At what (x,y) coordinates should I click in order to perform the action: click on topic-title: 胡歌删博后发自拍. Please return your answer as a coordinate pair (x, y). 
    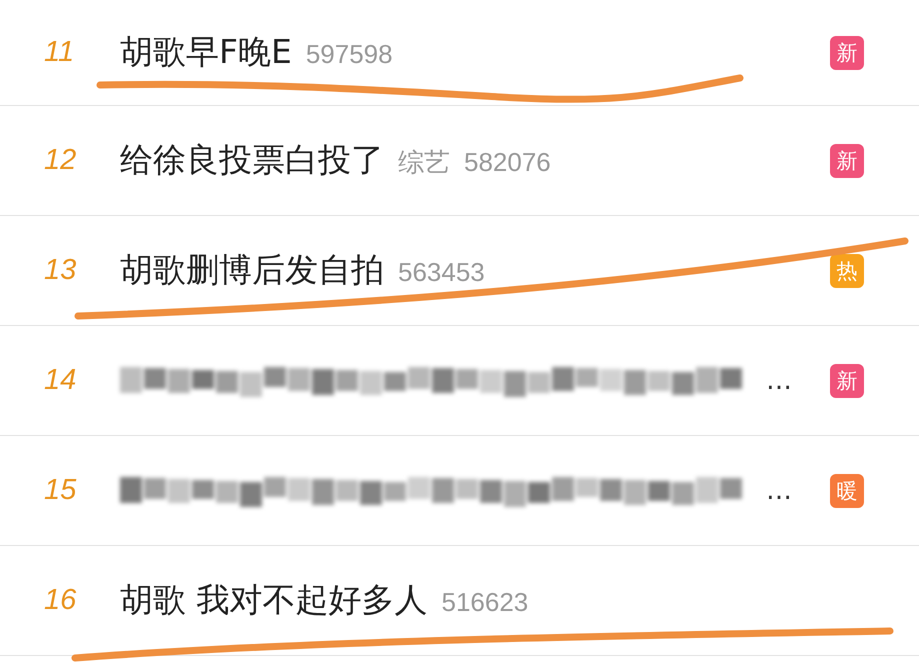
    Looking at the image, I should click on (252, 270).